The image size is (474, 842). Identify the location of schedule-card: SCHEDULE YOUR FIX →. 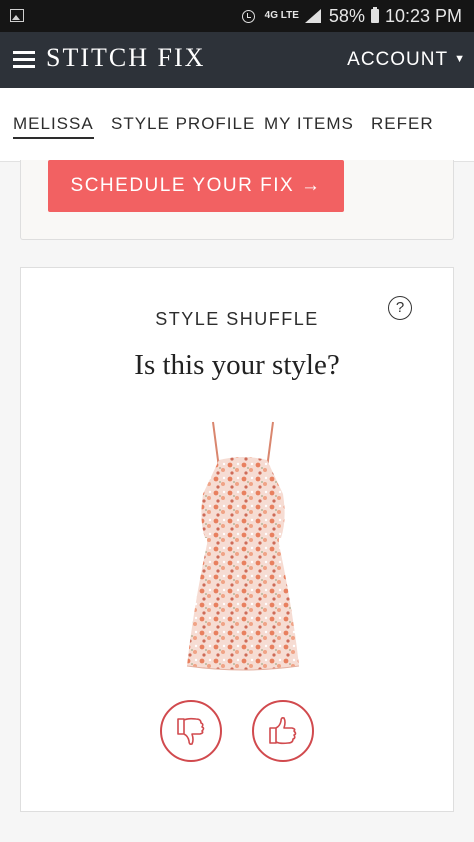
(237, 200).